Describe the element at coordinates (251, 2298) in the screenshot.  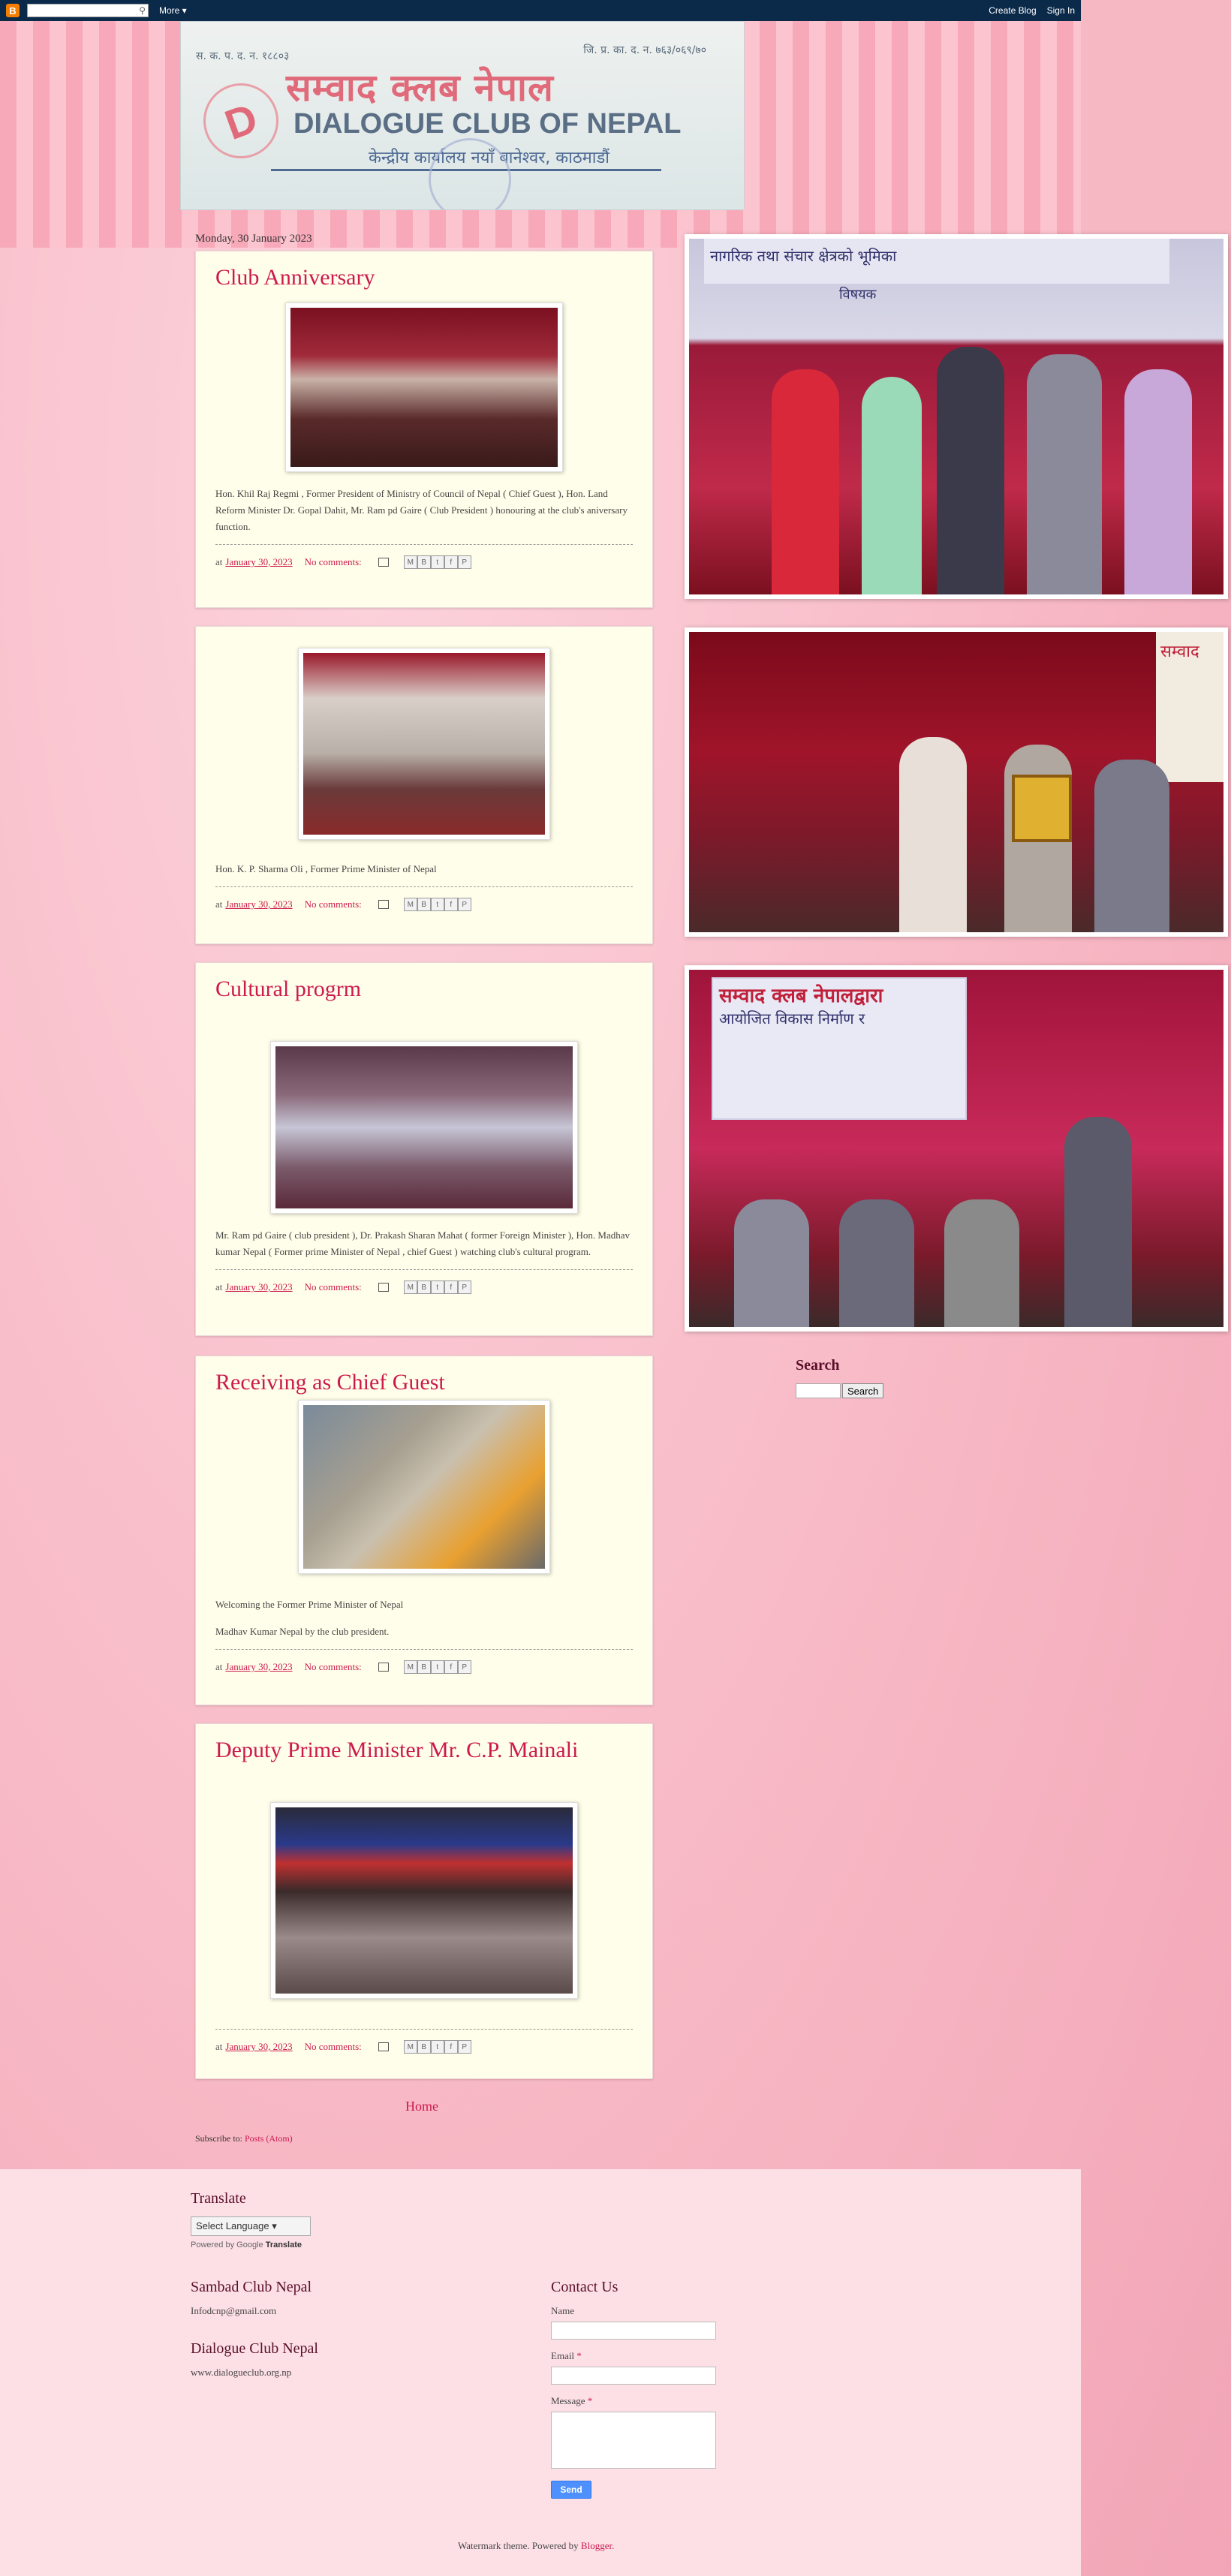
I see `sambad-widget: Sambad Club Nepal Infodcnp@gmail.com` at that location.